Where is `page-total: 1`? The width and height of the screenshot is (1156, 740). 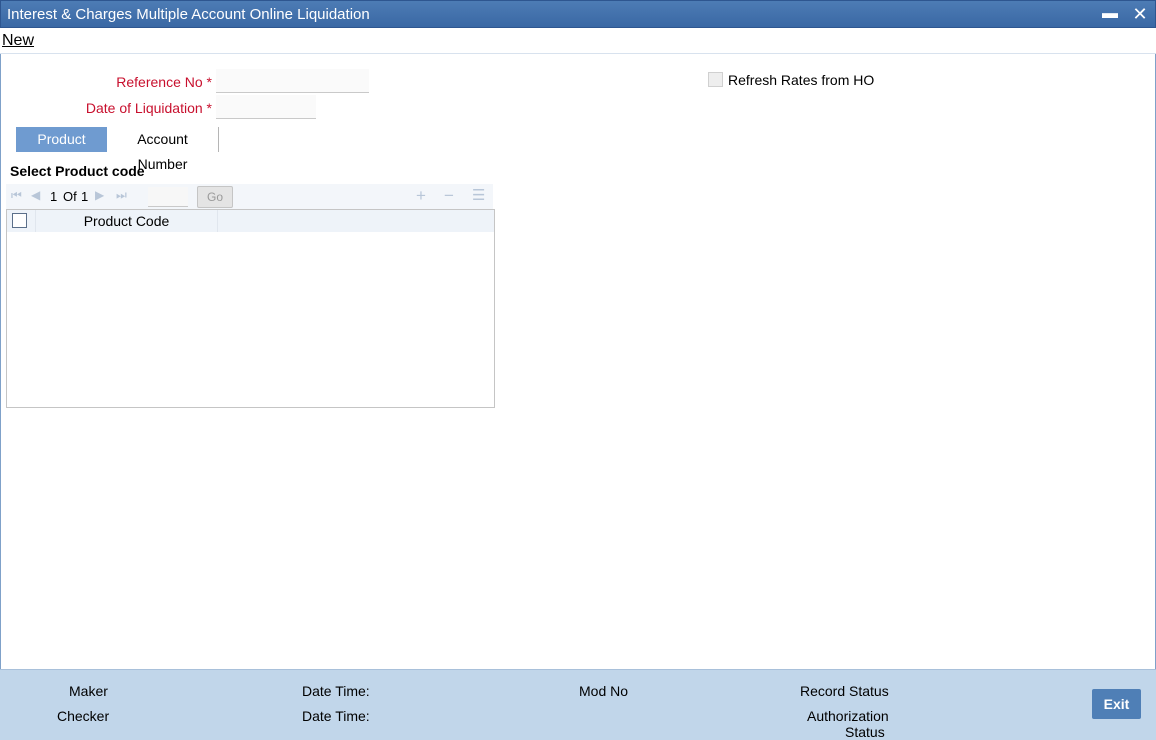 page-total: 1 is located at coordinates (85, 196).